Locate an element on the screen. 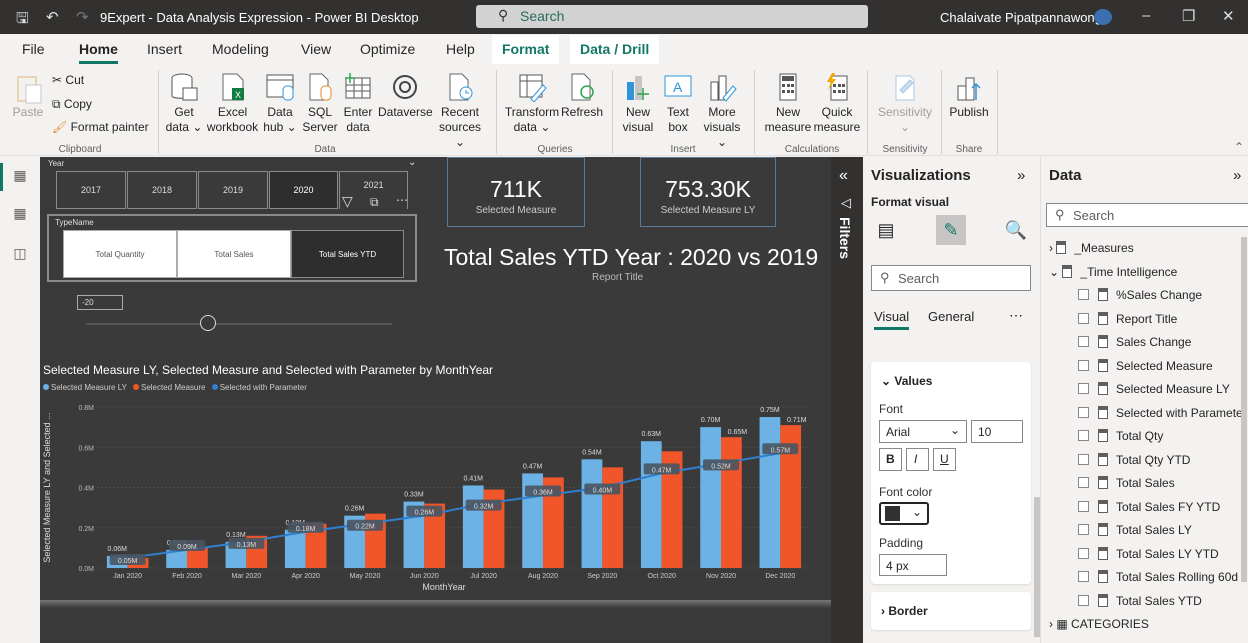 This screenshot has height=643, width=1248. legend-label: Selected Measure is located at coordinates (173, 387).